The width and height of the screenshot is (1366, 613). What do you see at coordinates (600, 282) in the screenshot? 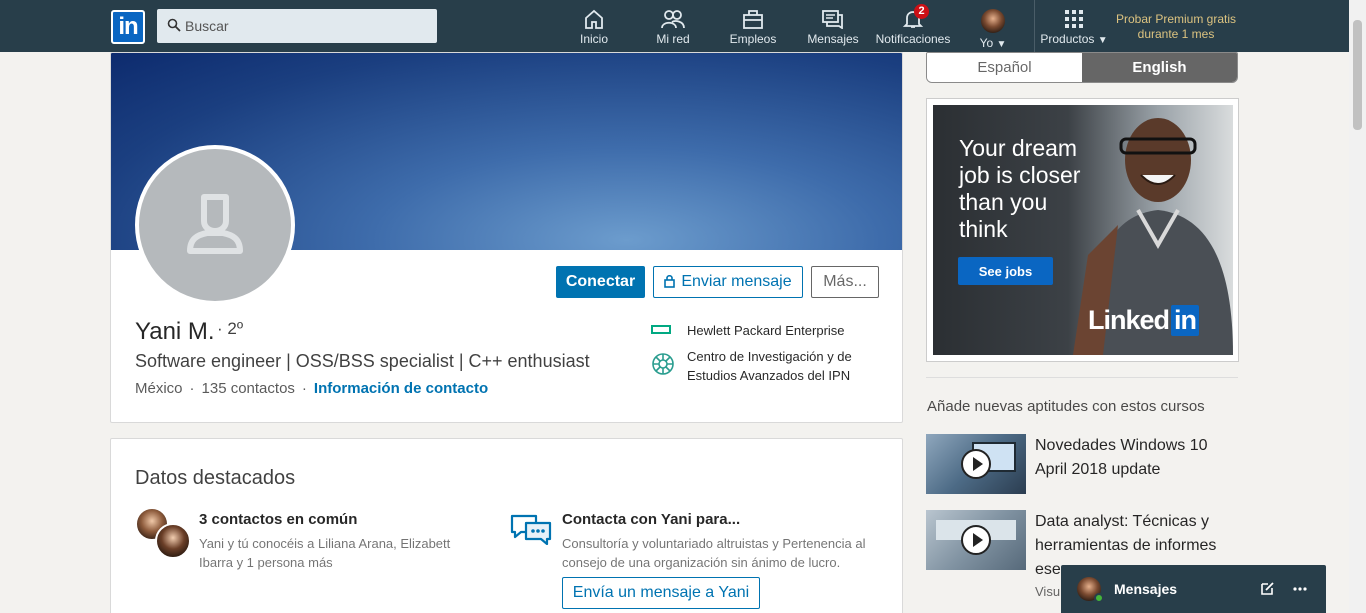
I see `connect-button: Conectar` at bounding box center [600, 282].